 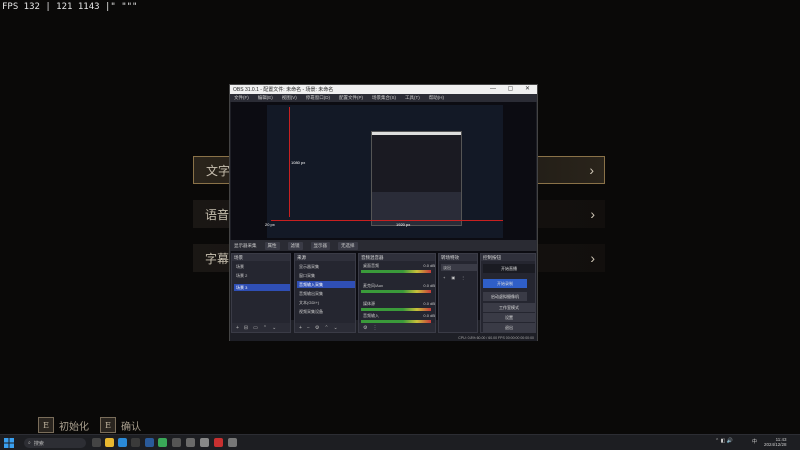 I want to click on channel-name: 音频输入, so click(x=371, y=315).